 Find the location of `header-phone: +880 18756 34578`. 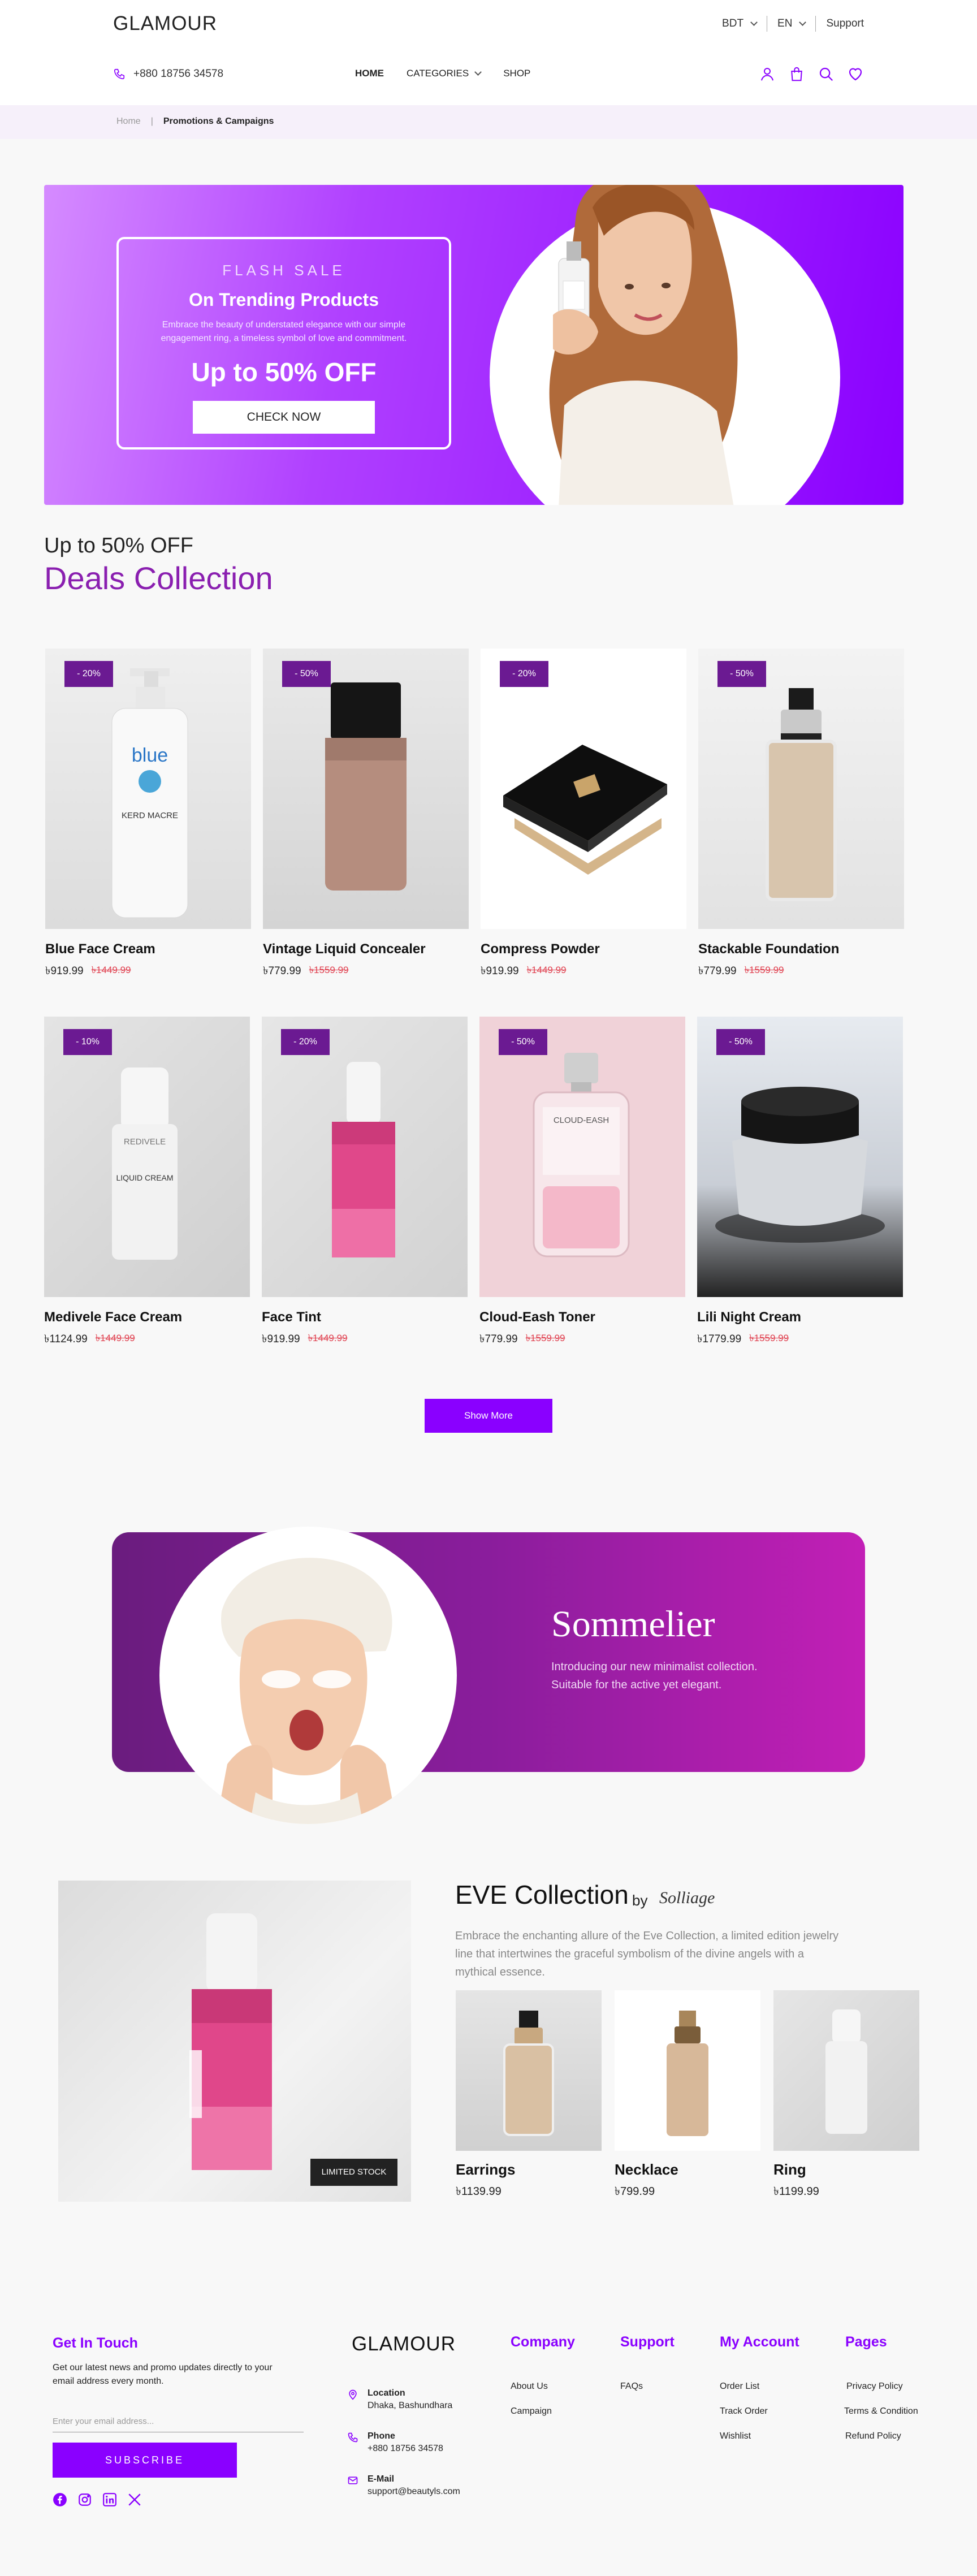

header-phone: +880 18756 34578 is located at coordinates (168, 74).